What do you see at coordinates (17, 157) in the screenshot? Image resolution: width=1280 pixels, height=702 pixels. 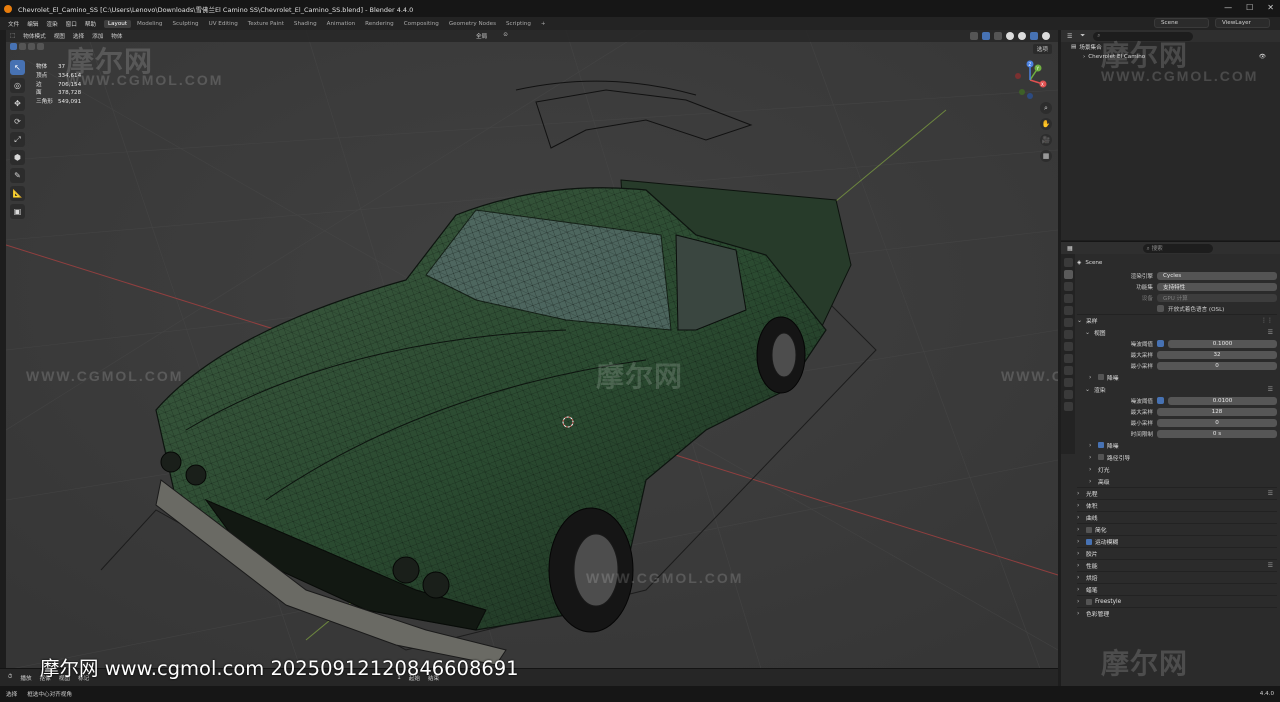 I see `transform-tool-icon: ⬢` at bounding box center [17, 157].